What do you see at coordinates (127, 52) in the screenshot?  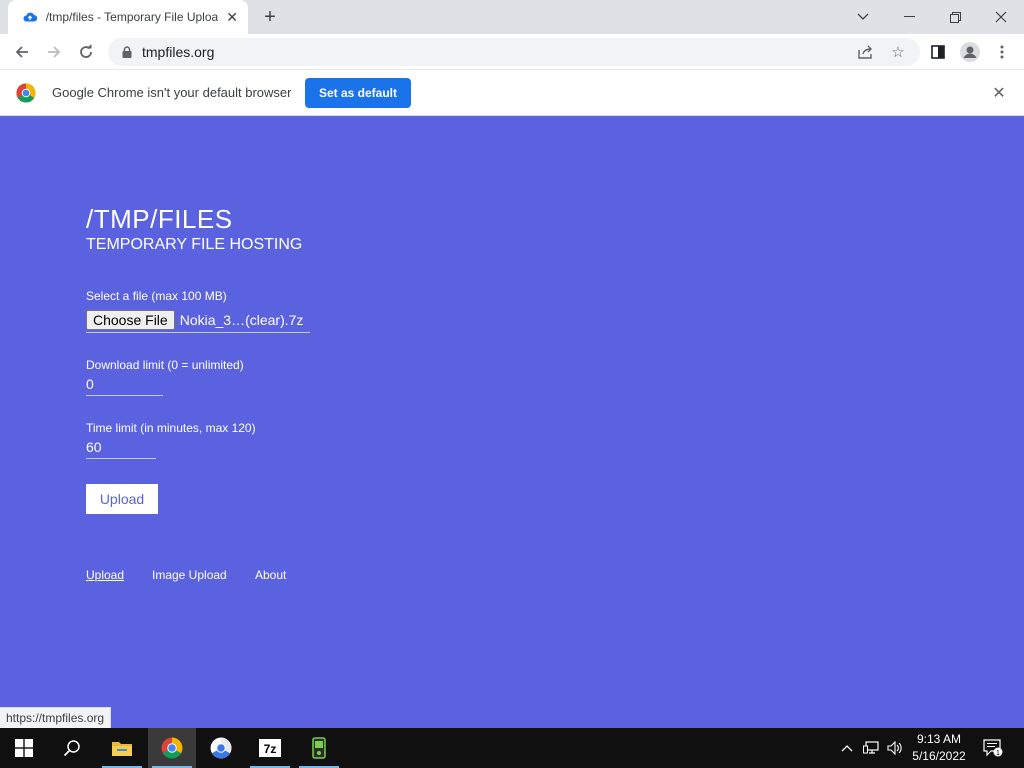 I see `lock-icon` at bounding box center [127, 52].